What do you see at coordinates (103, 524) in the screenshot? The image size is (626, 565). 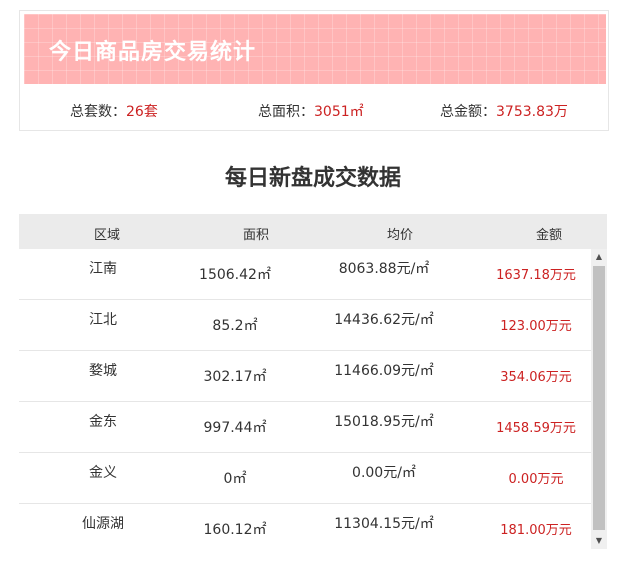 I see `cell-region: 仙源湖` at bounding box center [103, 524].